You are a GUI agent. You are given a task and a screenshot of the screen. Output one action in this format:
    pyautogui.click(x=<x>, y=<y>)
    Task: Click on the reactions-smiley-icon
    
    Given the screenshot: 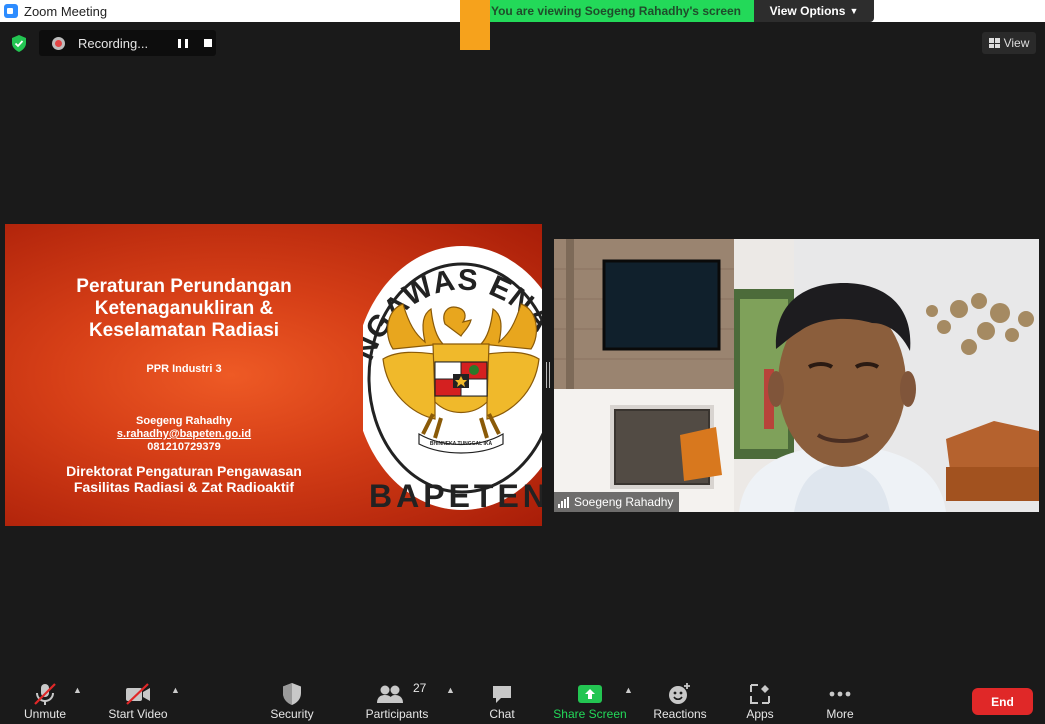 What is the action you would take?
    pyautogui.click(x=679, y=693)
    